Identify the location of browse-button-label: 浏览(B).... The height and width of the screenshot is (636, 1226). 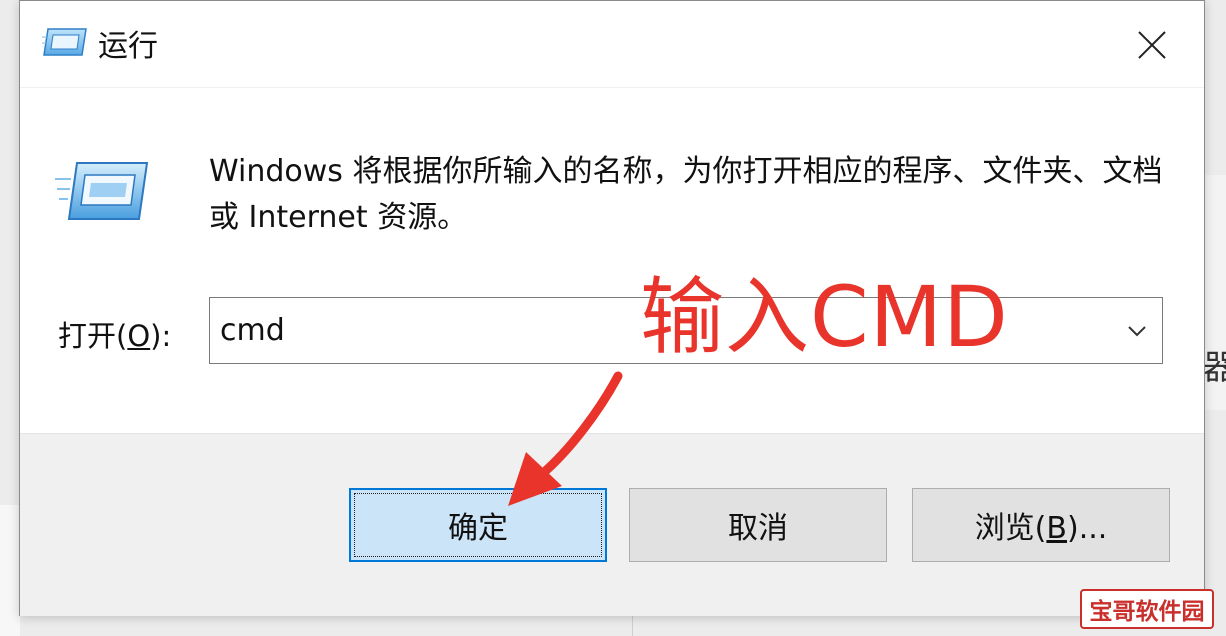
(1041, 528).